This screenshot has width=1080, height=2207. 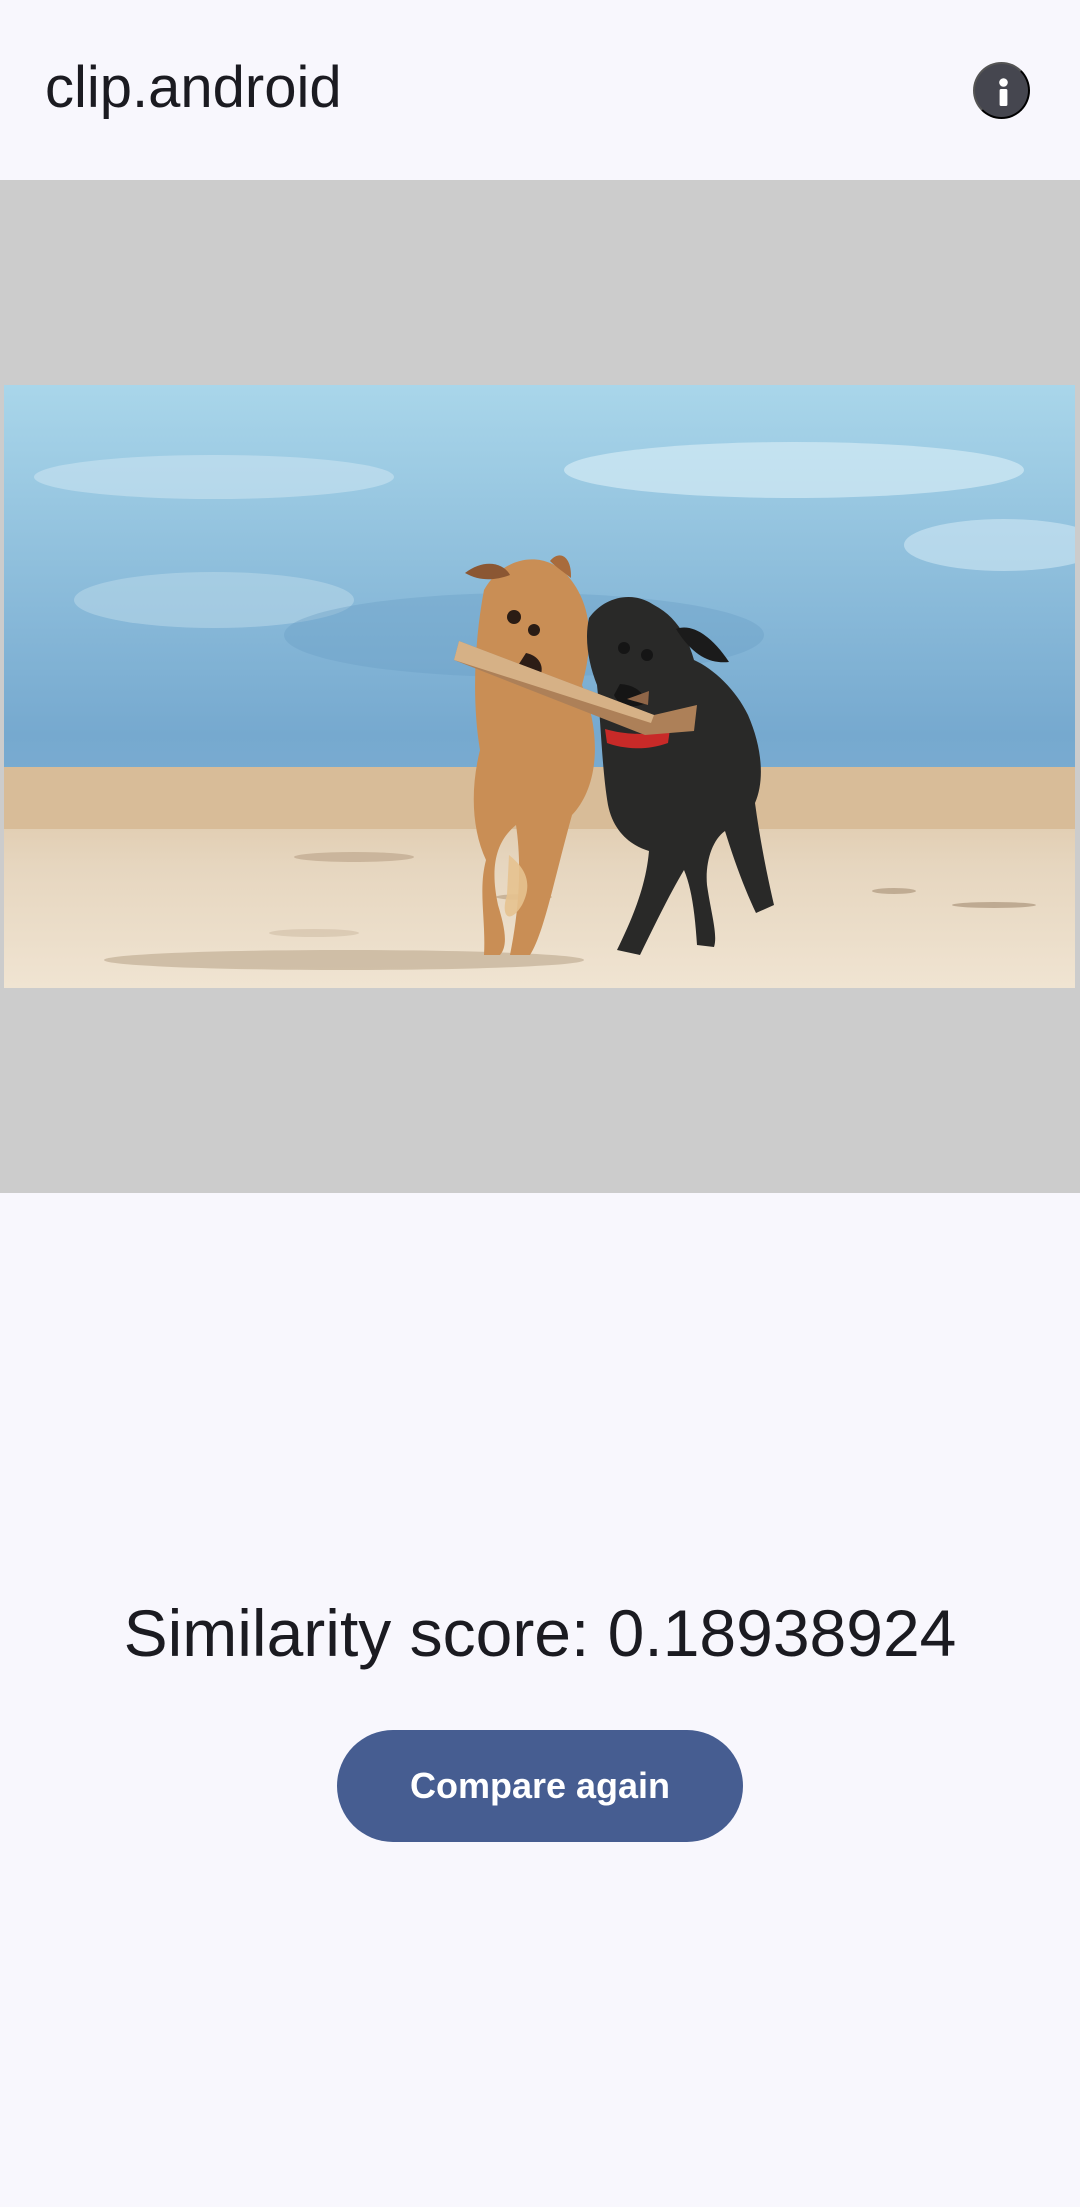 I want to click on info-icon, so click(x=1001, y=90).